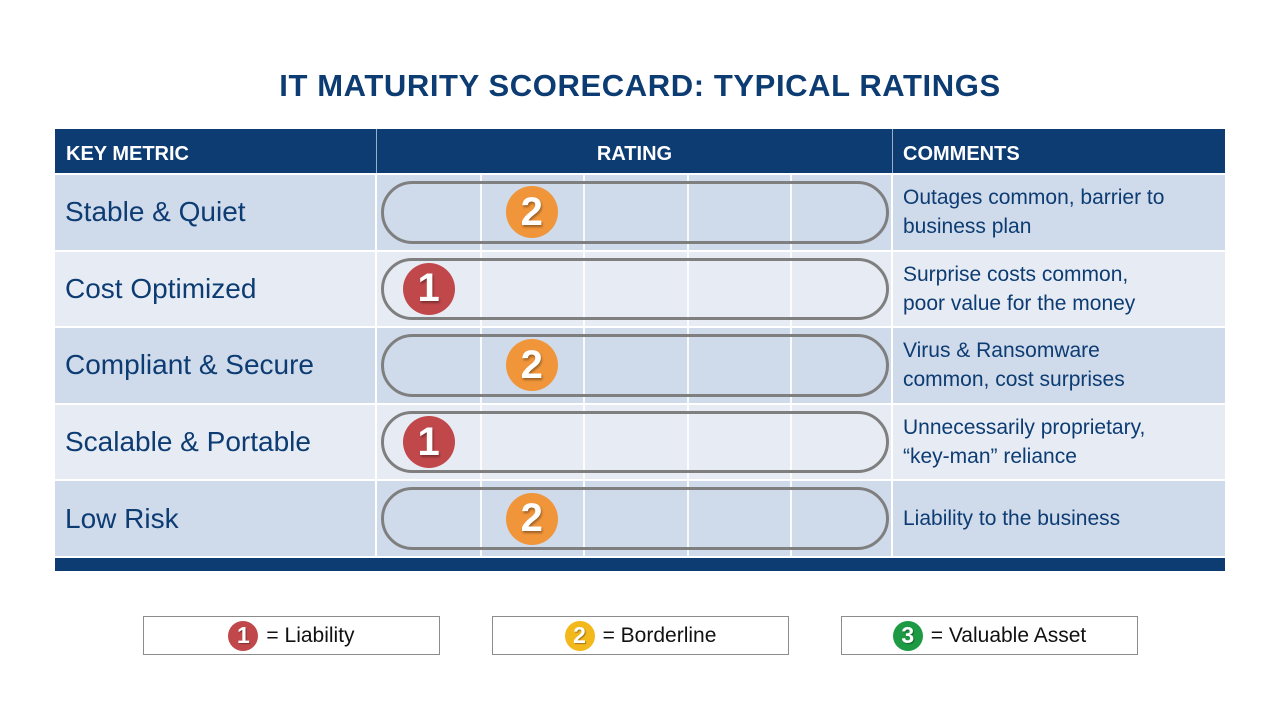 Image resolution: width=1280 pixels, height=720 pixels. I want to click on metric-label: Scalable & Portable, so click(216, 442).